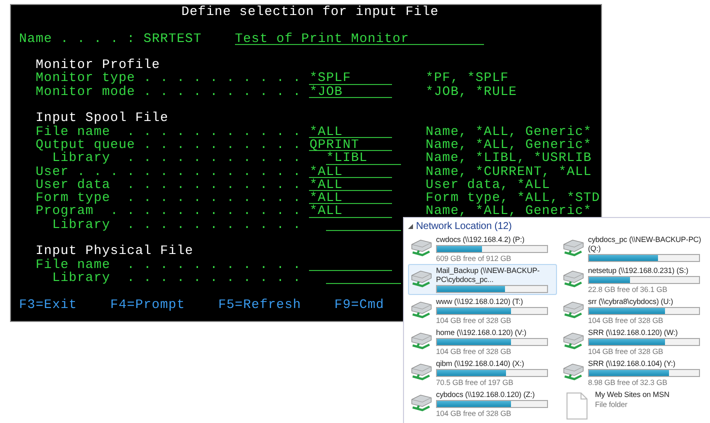 The height and width of the screenshot is (423, 710). What do you see at coordinates (350, 91) in the screenshot?
I see `field-input: *JOB` at bounding box center [350, 91].